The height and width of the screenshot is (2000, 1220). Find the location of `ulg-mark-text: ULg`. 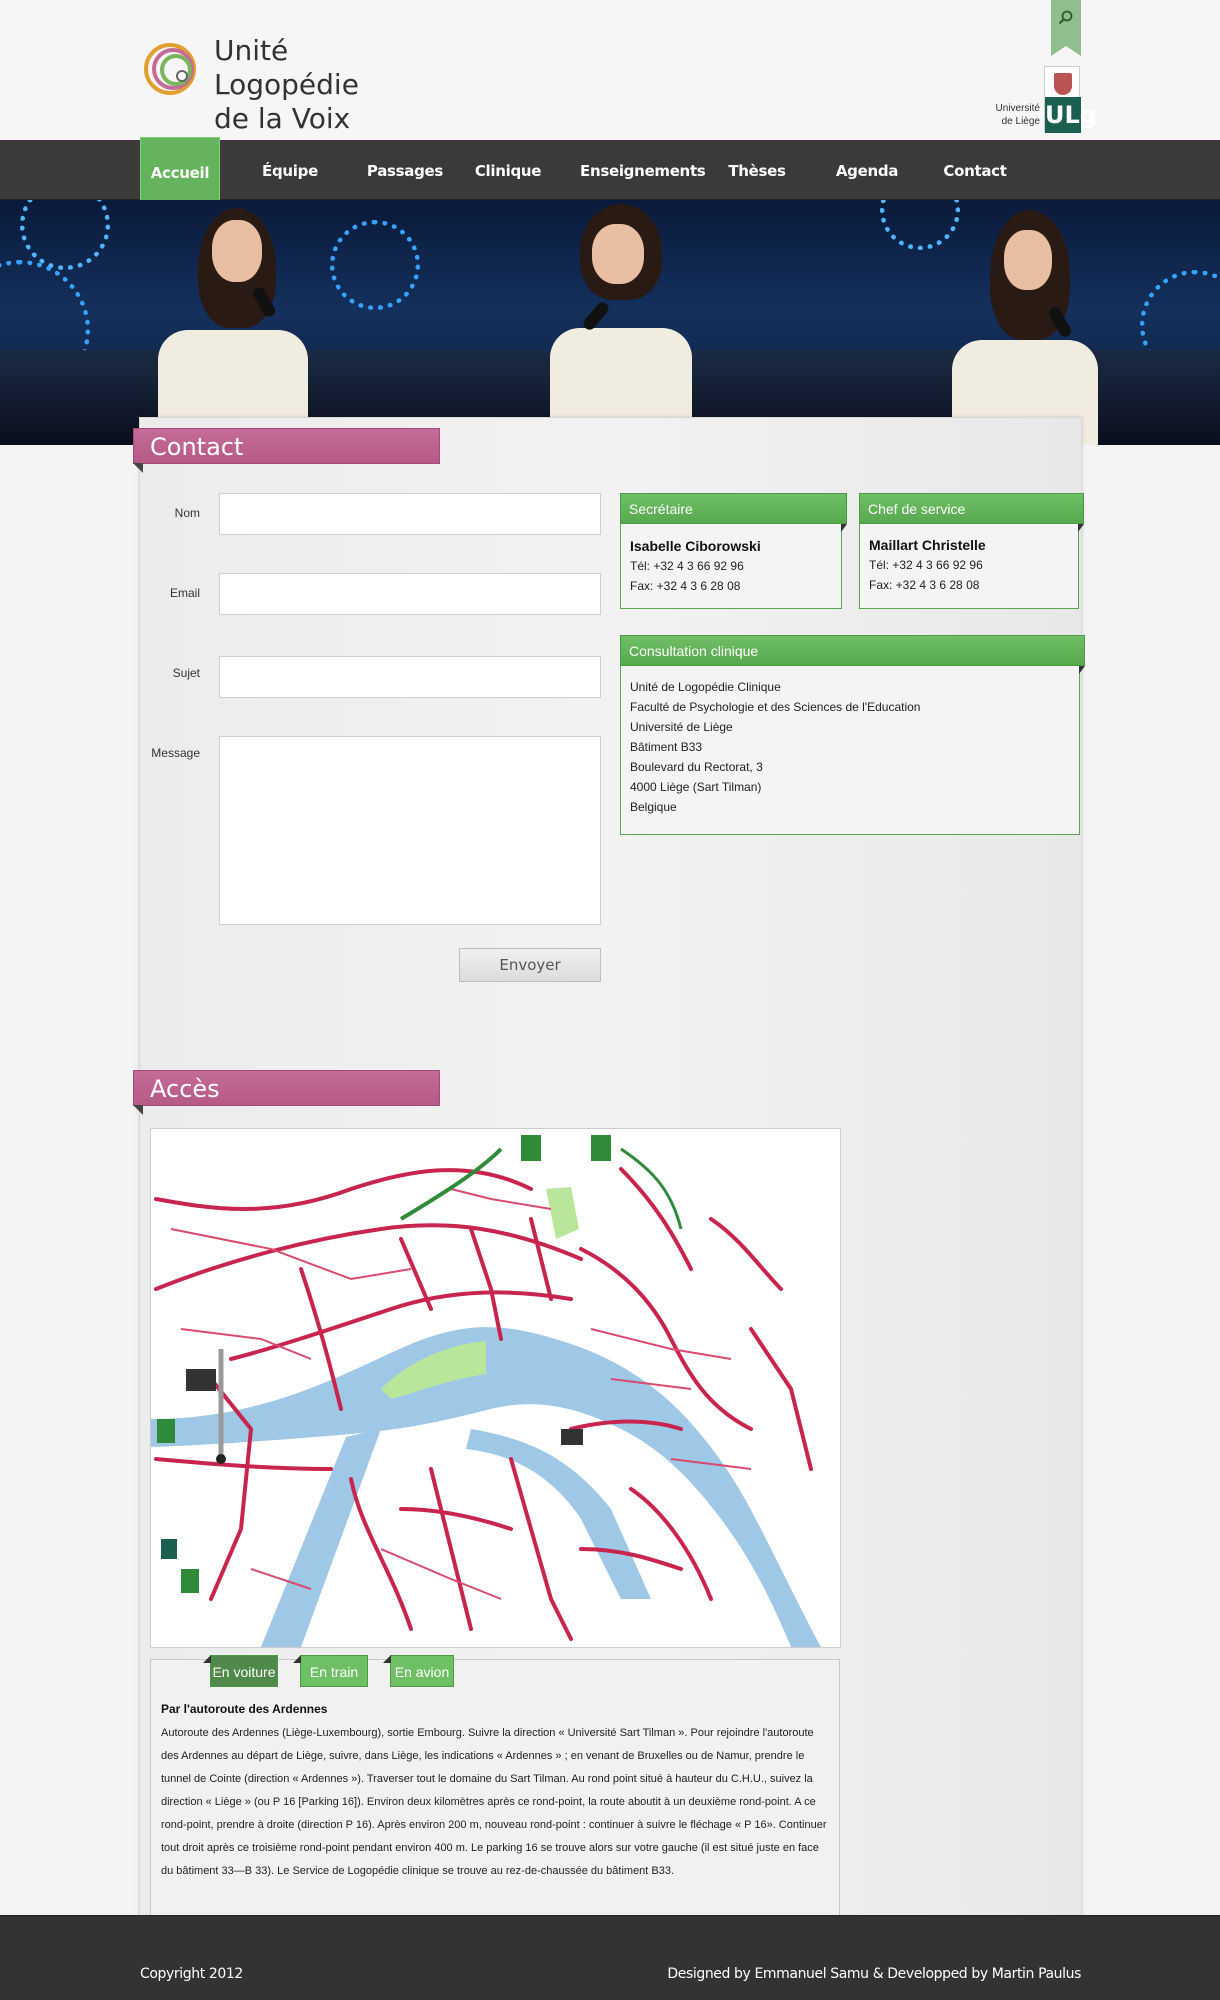

ulg-mark-text: ULg is located at coordinates (1071, 115).